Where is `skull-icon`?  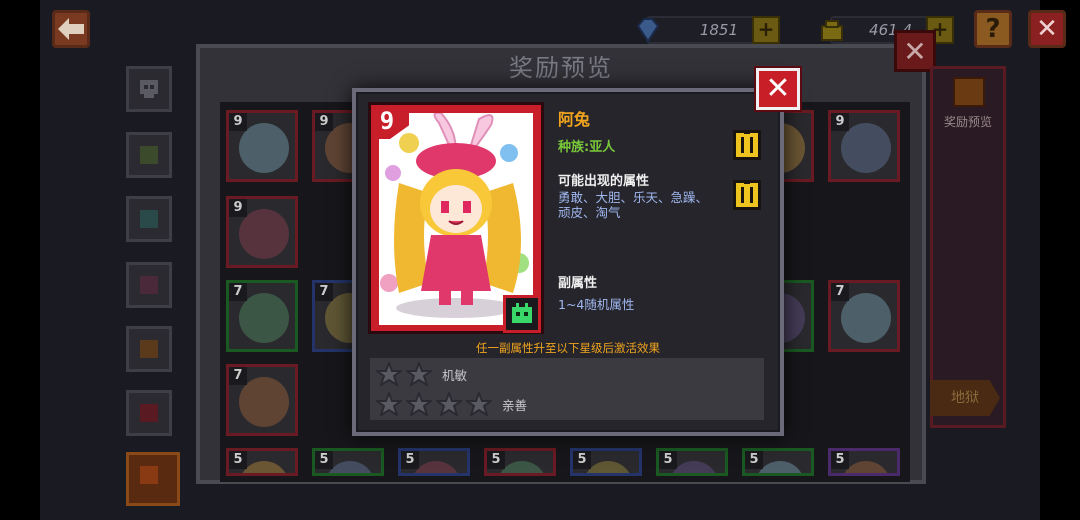 skull-icon is located at coordinates (149, 89).